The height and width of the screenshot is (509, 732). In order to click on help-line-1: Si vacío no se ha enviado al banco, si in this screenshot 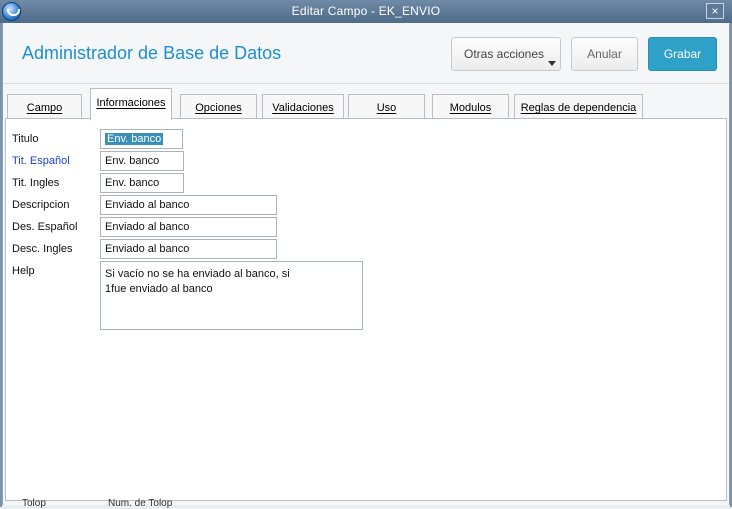, I will do `click(197, 274)`.